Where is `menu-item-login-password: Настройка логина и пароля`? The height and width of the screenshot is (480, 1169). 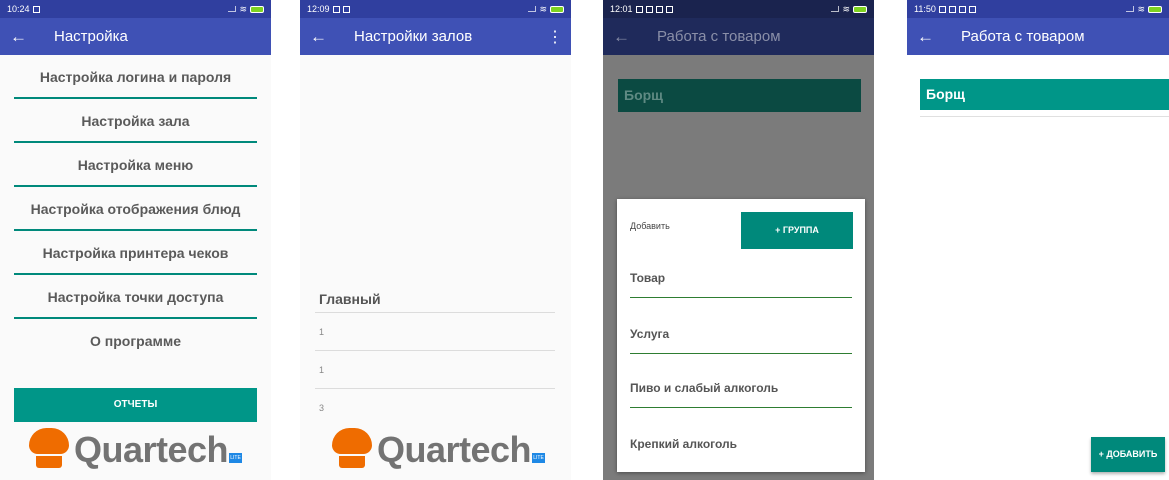
menu-item-login-password: Настройка логина и пароля is located at coordinates (135, 77).